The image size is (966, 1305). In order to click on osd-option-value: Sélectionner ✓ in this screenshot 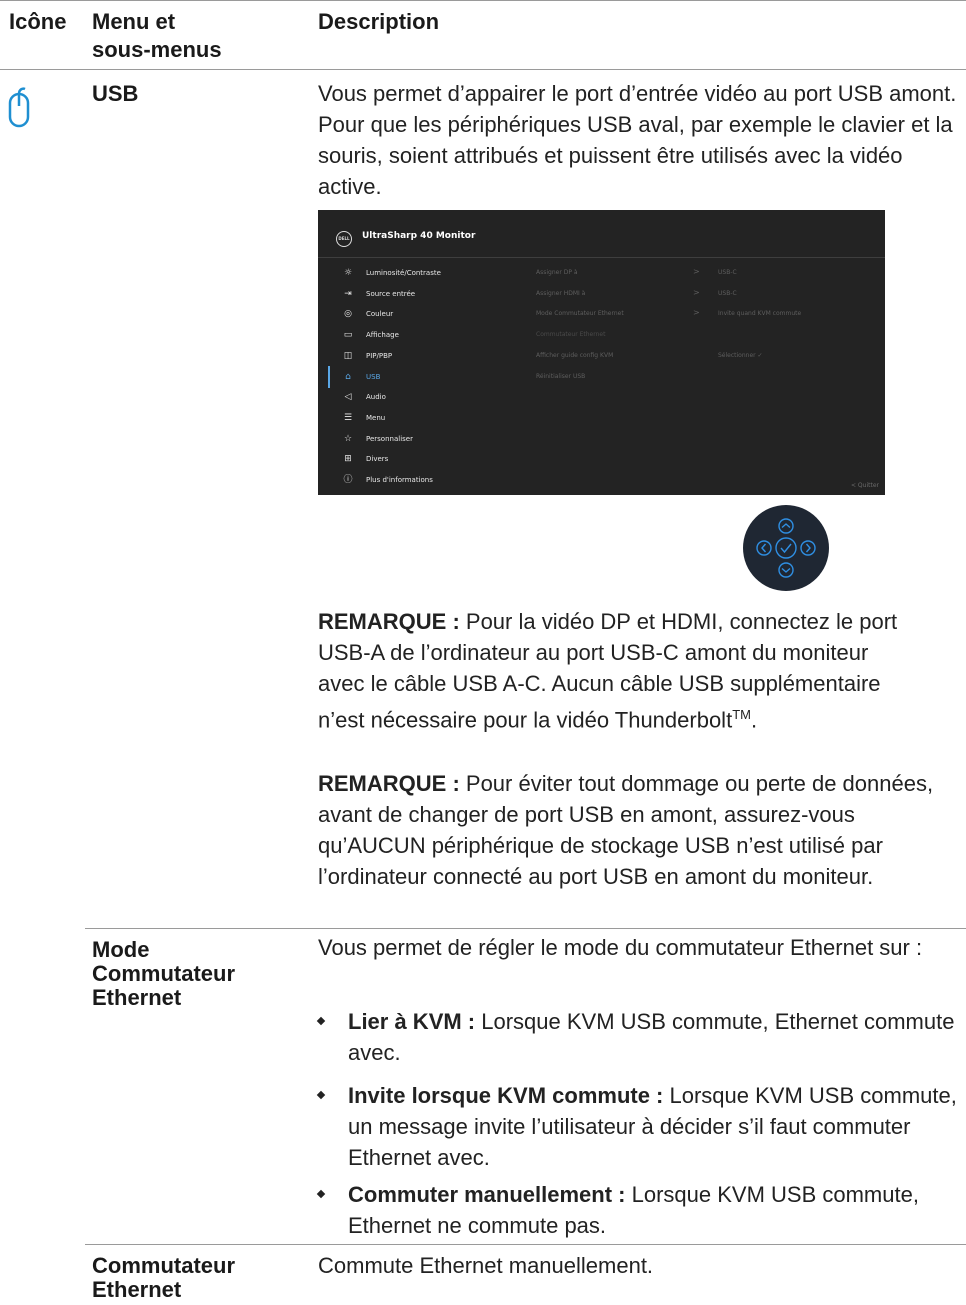, I will do `click(740, 355)`.